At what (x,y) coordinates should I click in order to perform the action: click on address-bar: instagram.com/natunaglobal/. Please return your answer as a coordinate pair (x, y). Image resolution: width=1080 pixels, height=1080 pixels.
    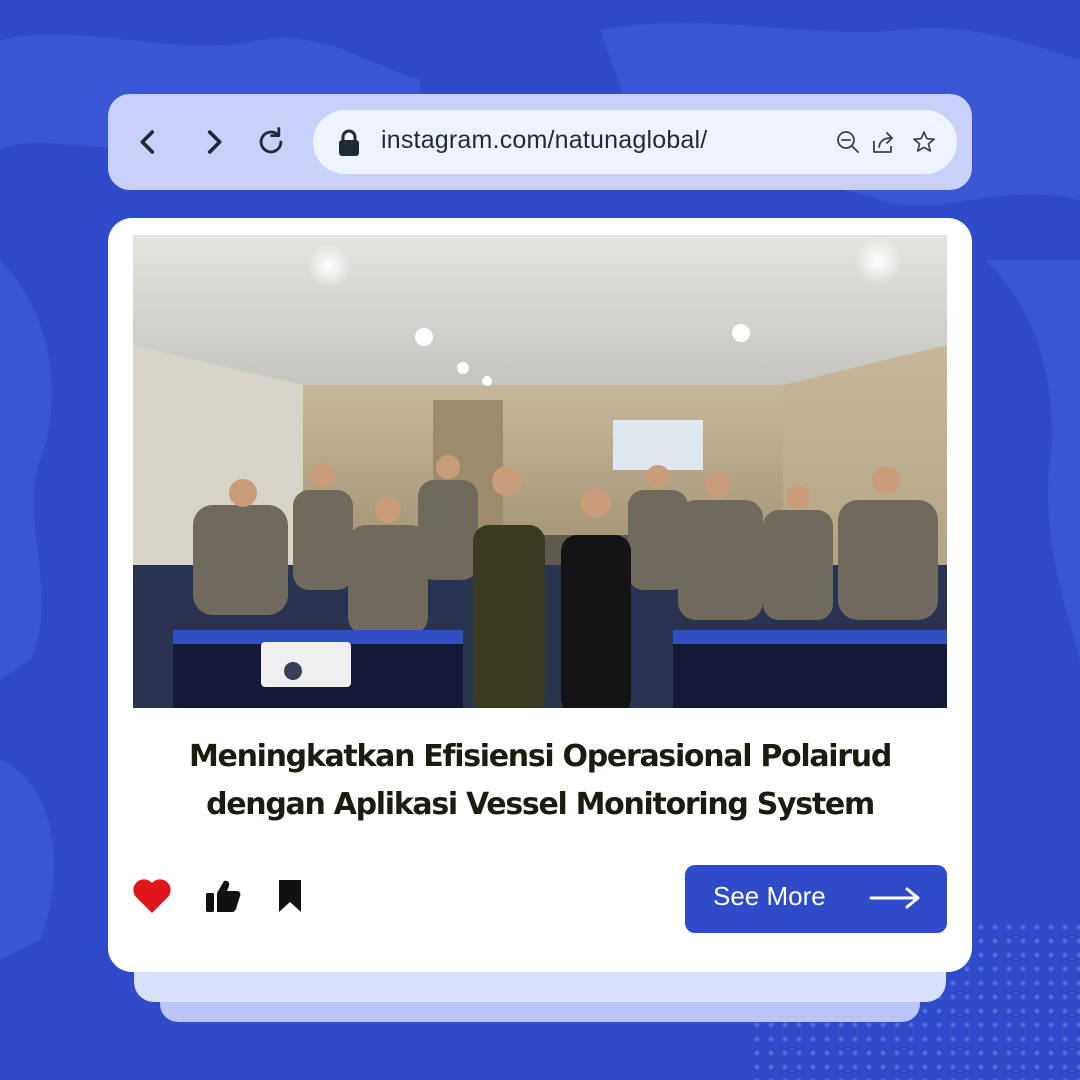
    Looking at the image, I should click on (635, 142).